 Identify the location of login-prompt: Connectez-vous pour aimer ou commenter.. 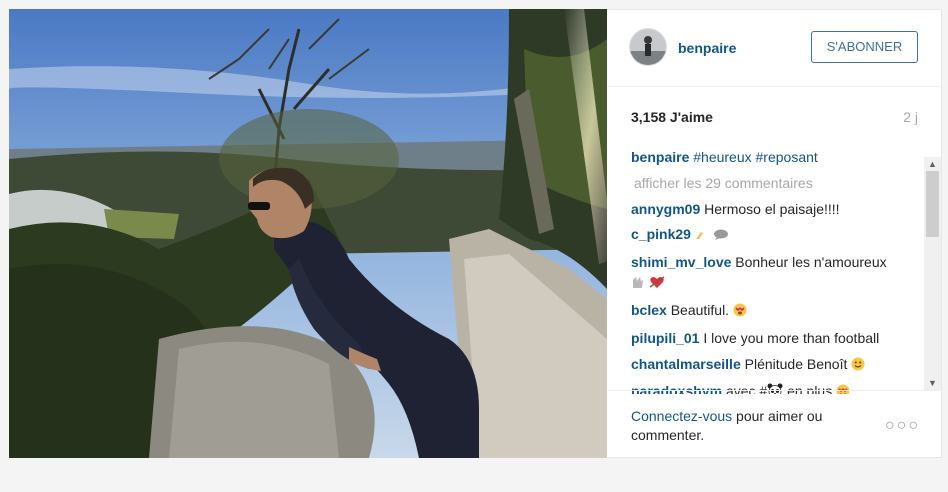
(751, 426).